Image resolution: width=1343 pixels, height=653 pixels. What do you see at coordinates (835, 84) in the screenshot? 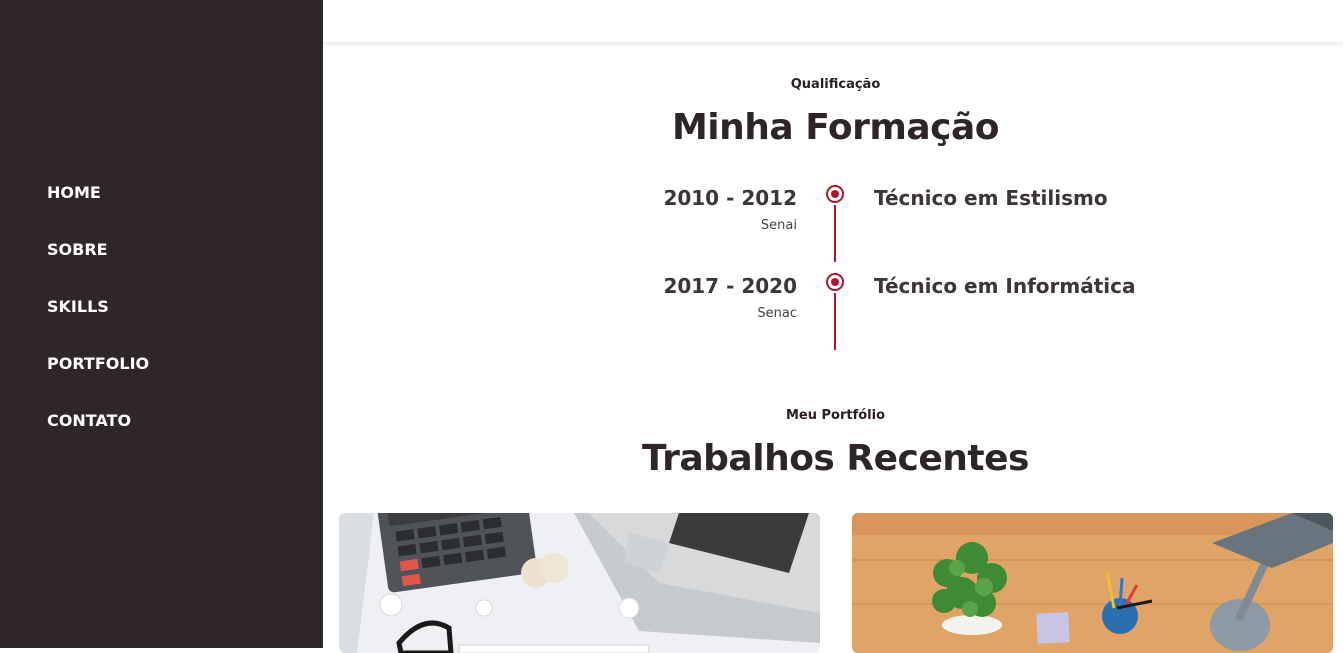
I see `qualification-subtitle: Qualificação` at bounding box center [835, 84].